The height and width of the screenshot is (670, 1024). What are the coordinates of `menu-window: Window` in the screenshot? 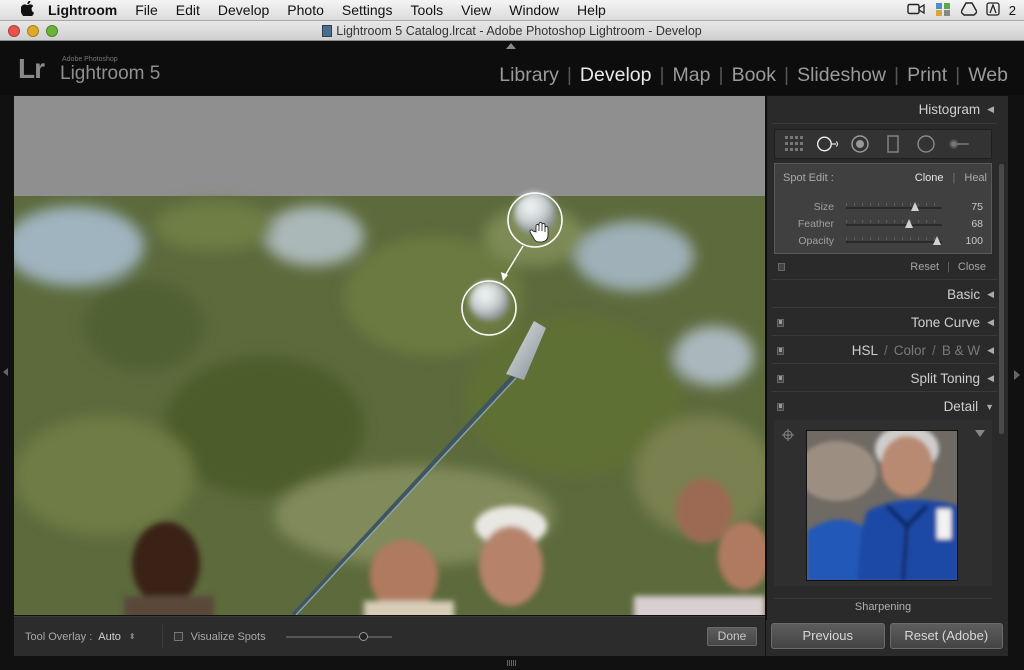 It's located at (534, 10).